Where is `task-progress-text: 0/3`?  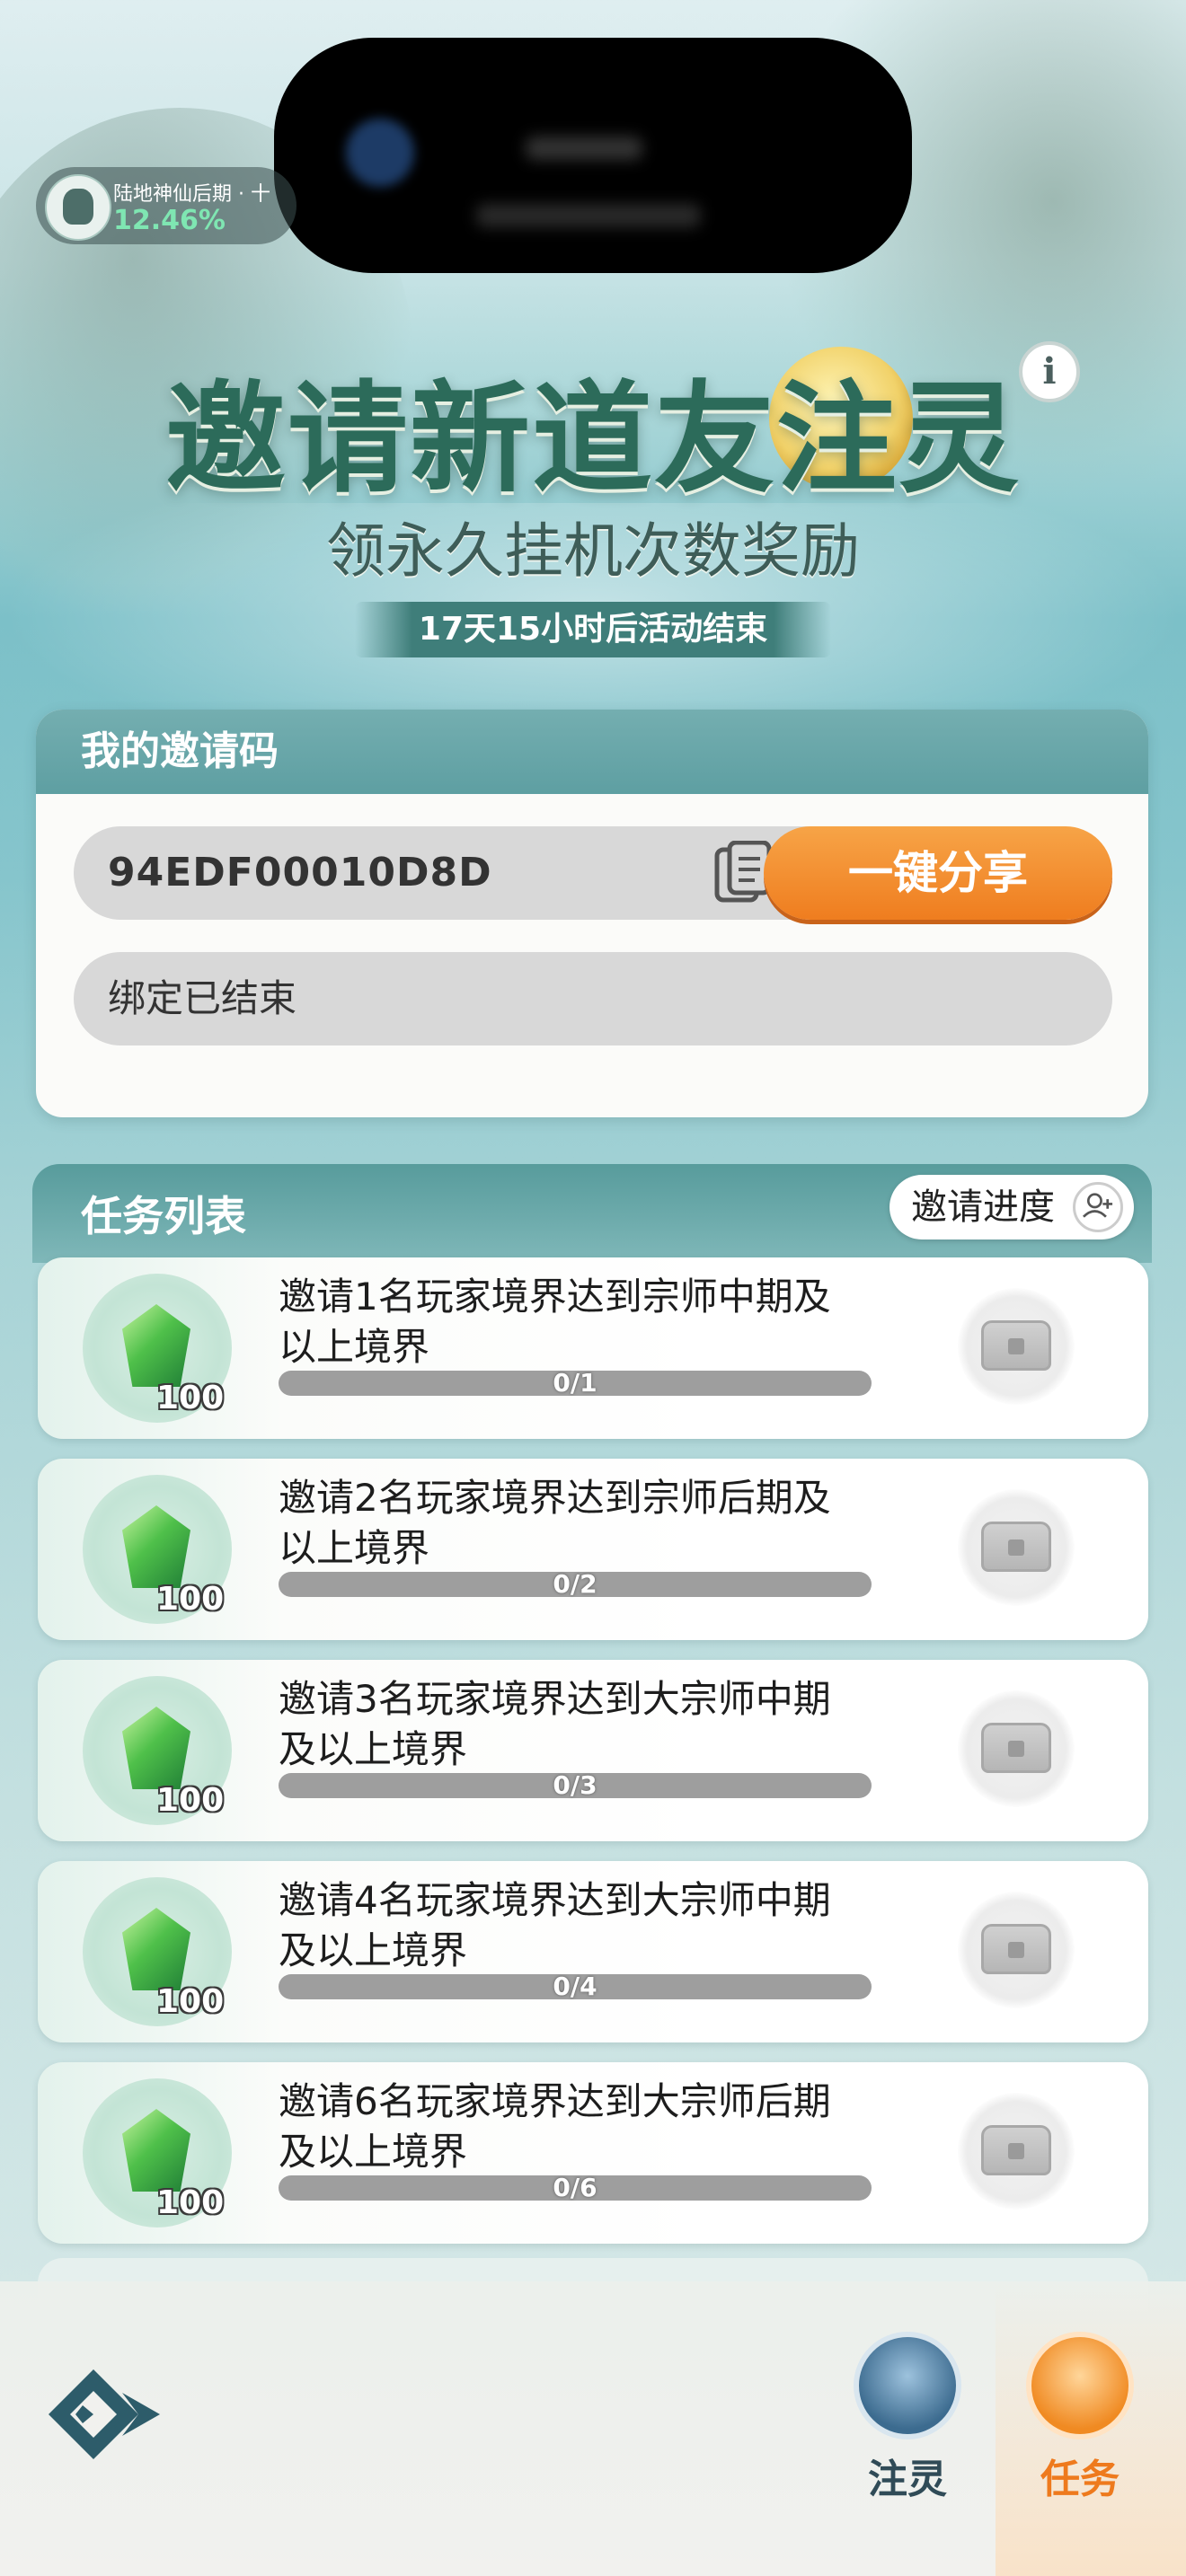 task-progress-text: 0/3 is located at coordinates (575, 1785).